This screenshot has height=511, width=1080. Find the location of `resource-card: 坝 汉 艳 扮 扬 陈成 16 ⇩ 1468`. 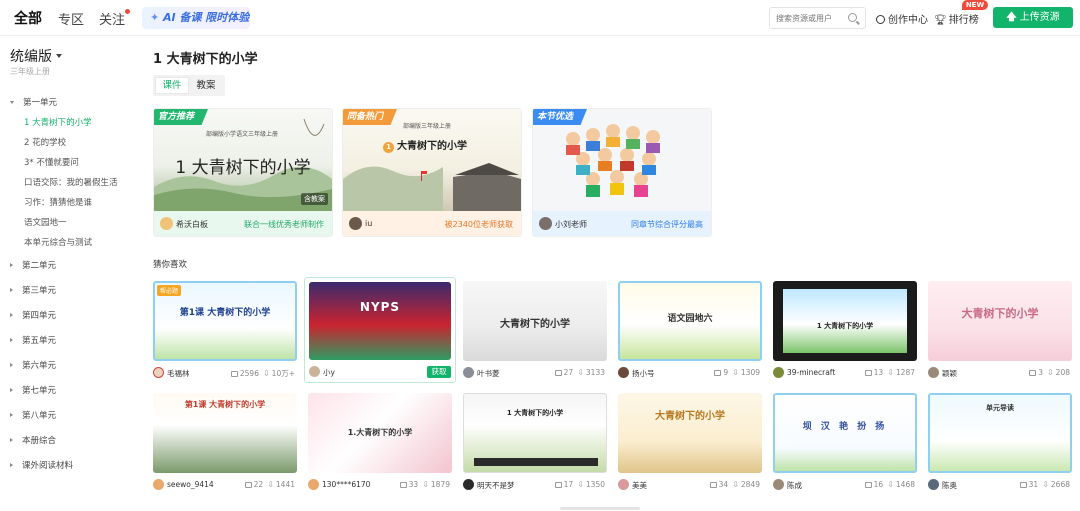

resource-card: 坝 汉 艳 扮 扬 陈成 16 ⇩ 1468 is located at coordinates (845, 445).